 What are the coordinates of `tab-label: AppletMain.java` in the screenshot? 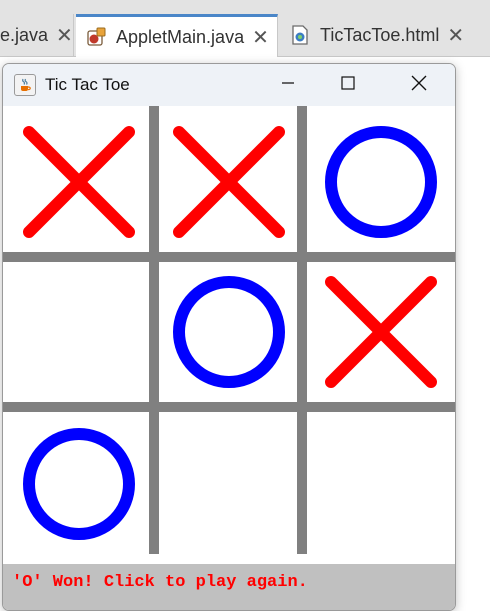 It's located at (180, 36).